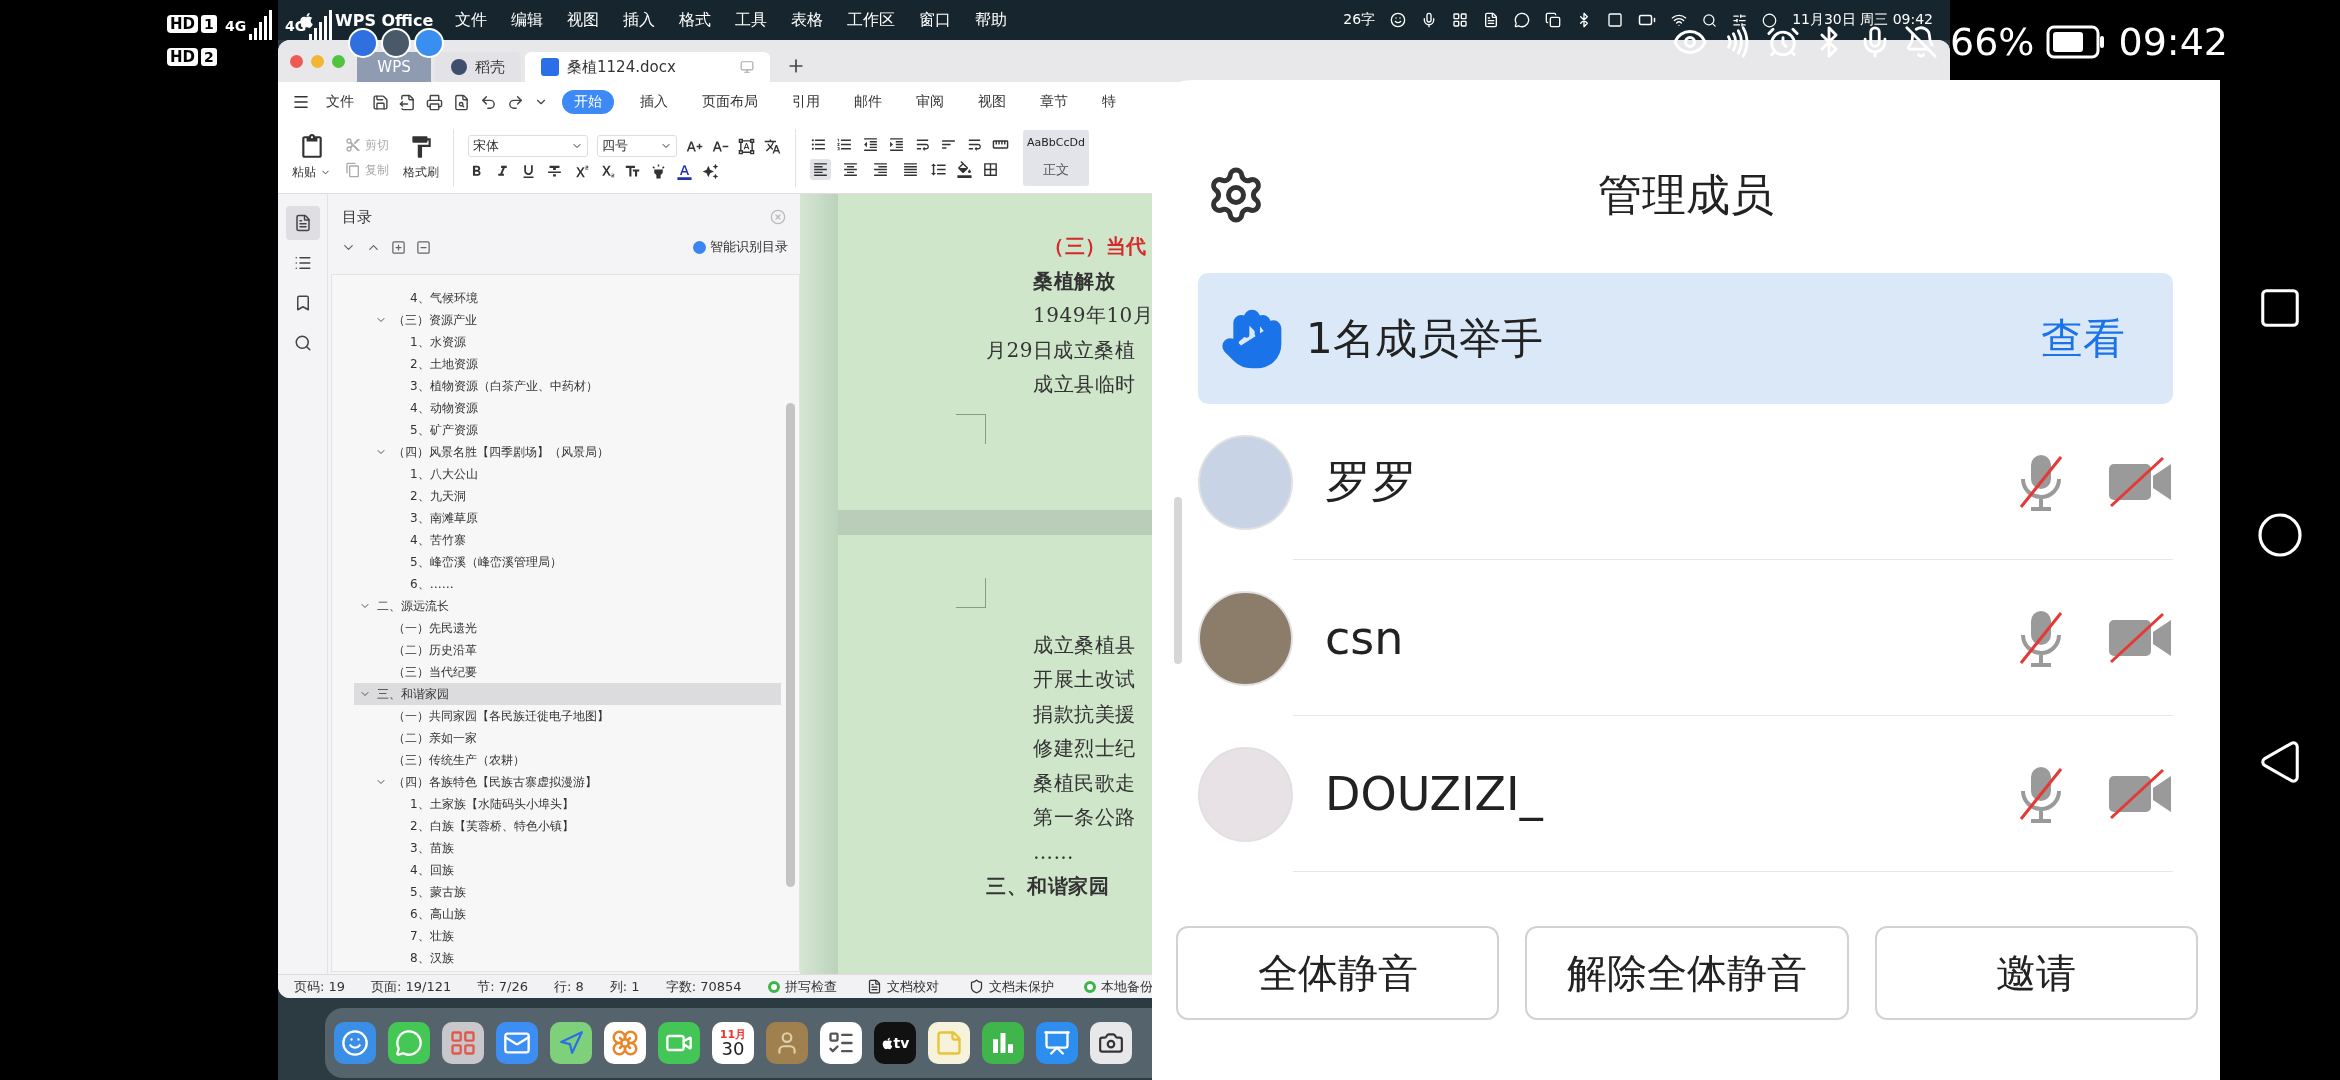  I want to click on status-button: 文档校对, so click(902, 986).